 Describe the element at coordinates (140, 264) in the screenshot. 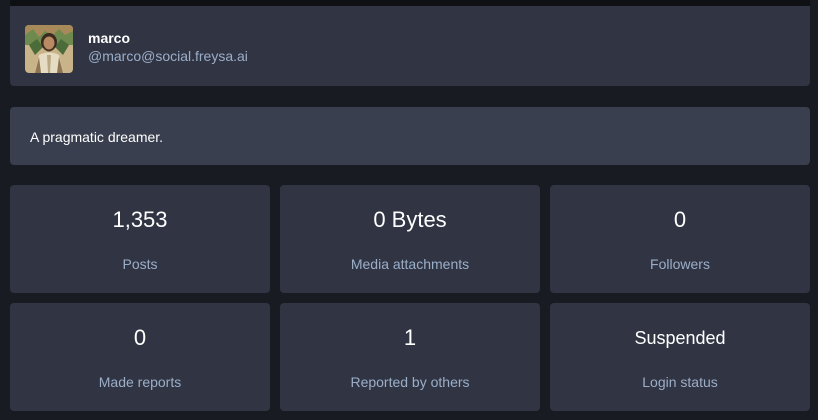

I see `stat-label: Posts` at that location.